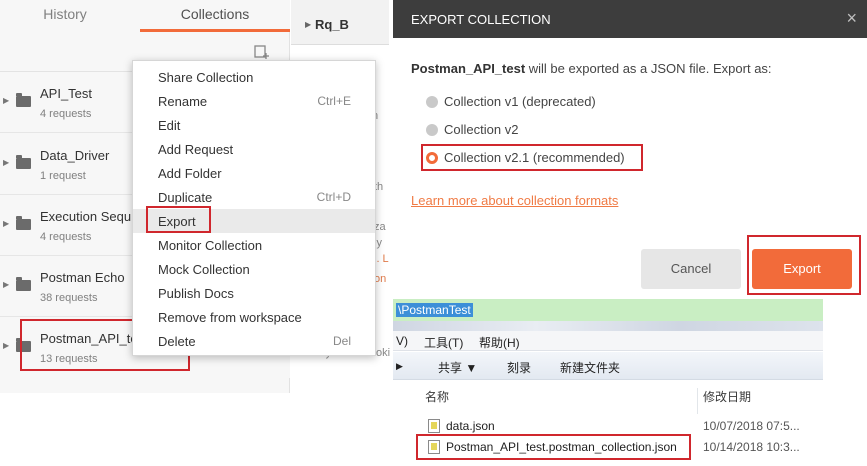 This screenshot has height=466, width=867. What do you see at coordinates (82, 277) in the screenshot?
I see `collection-name: Postman Echo` at bounding box center [82, 277].